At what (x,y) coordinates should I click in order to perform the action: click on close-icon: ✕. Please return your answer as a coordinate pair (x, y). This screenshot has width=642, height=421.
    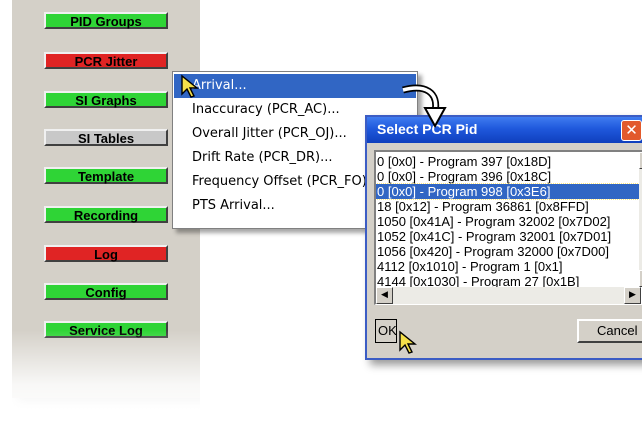
    Looking at the image, I should click on (631, 130).